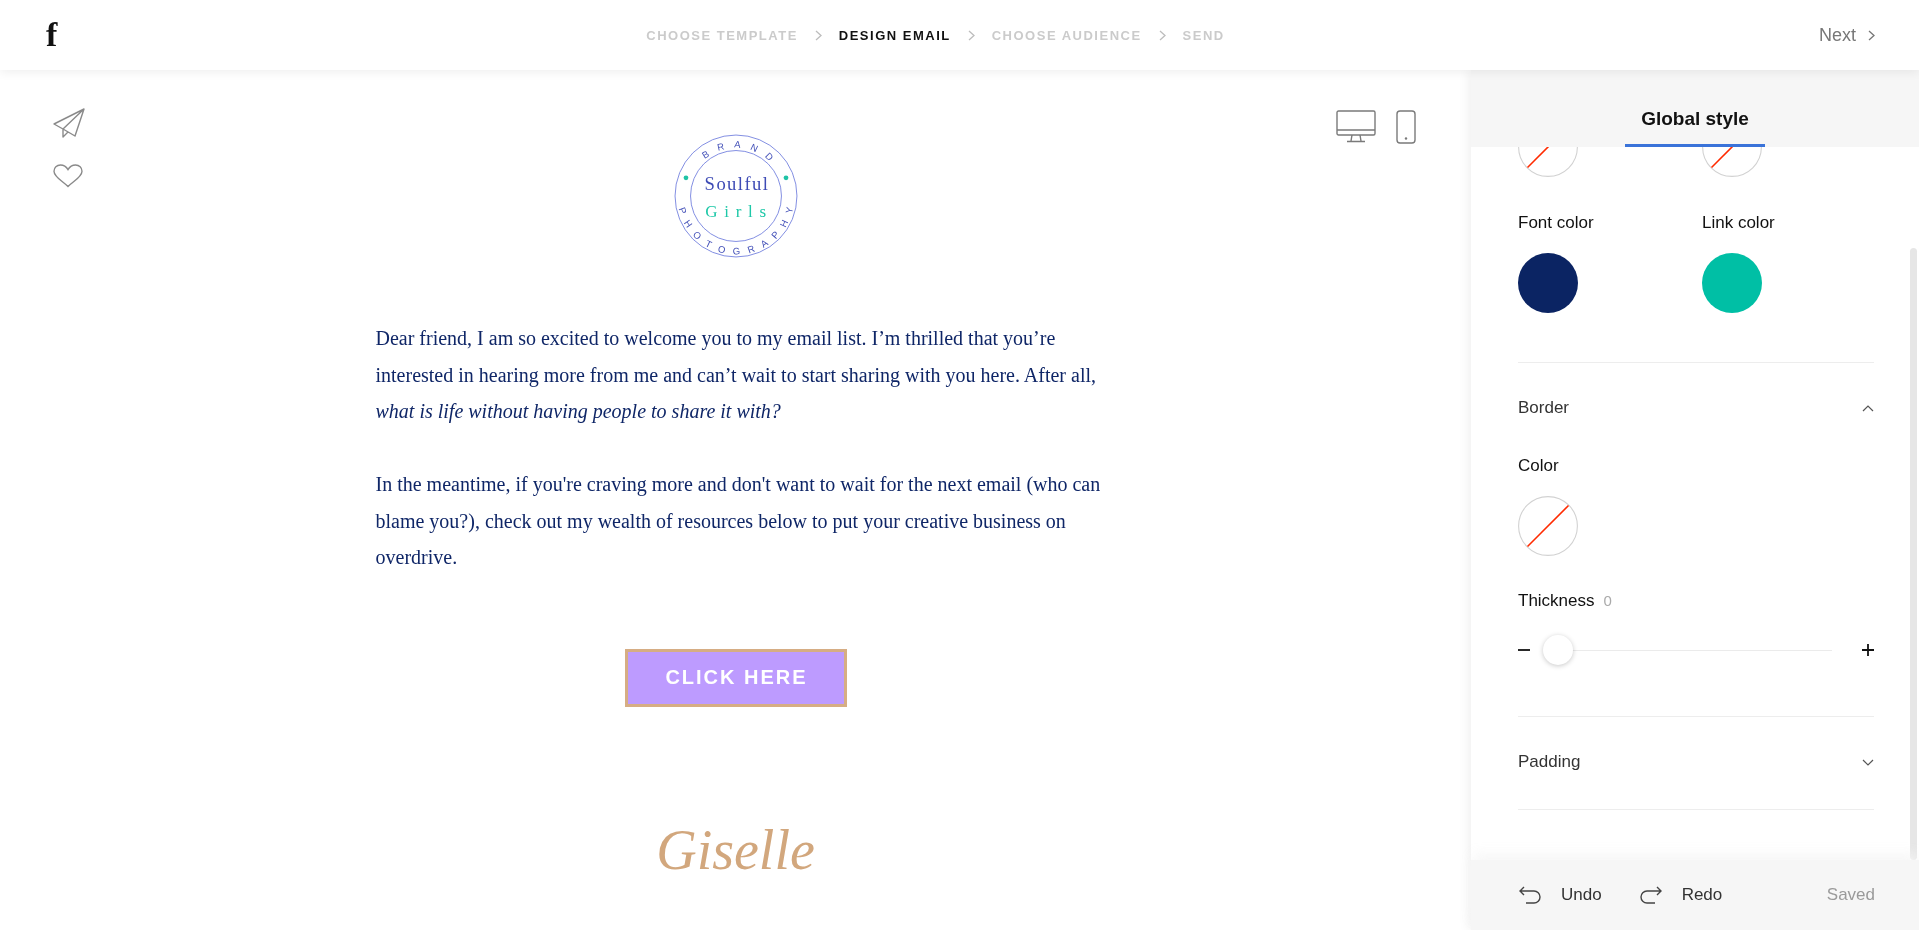  I want to click on phone-icon, so click(1406, 127).